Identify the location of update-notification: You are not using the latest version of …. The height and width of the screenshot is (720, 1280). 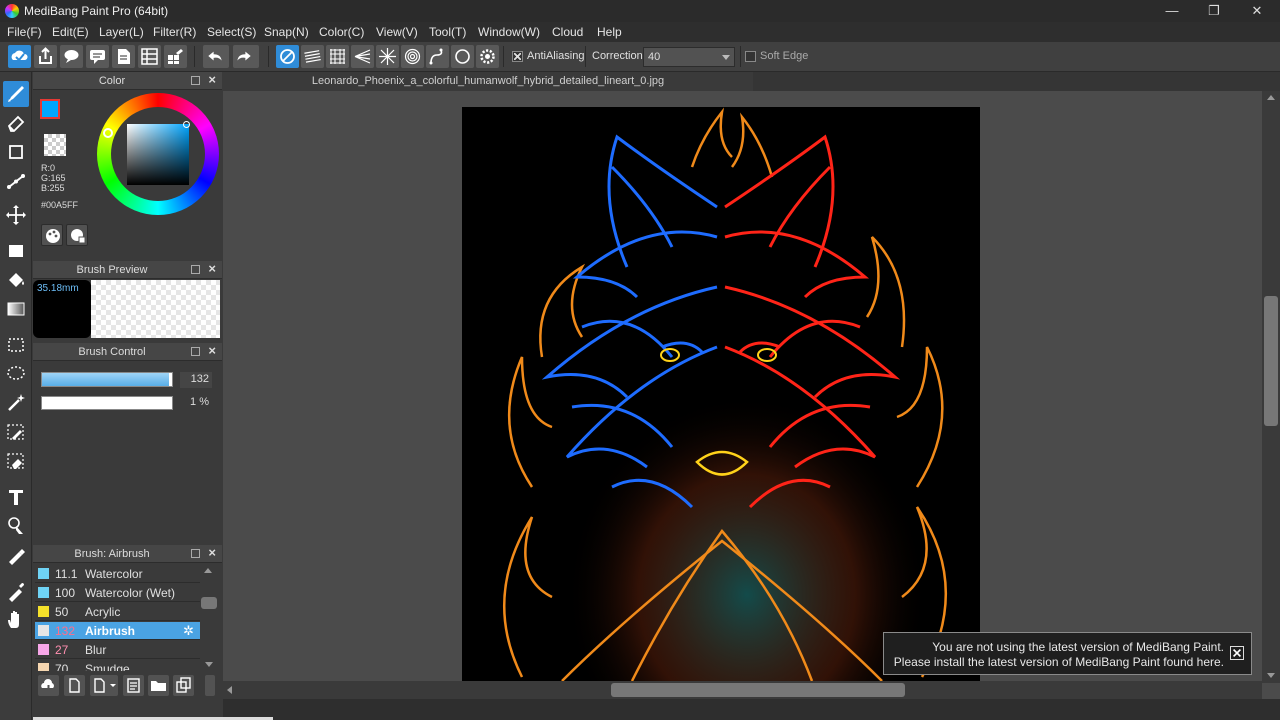
(1067, 653).